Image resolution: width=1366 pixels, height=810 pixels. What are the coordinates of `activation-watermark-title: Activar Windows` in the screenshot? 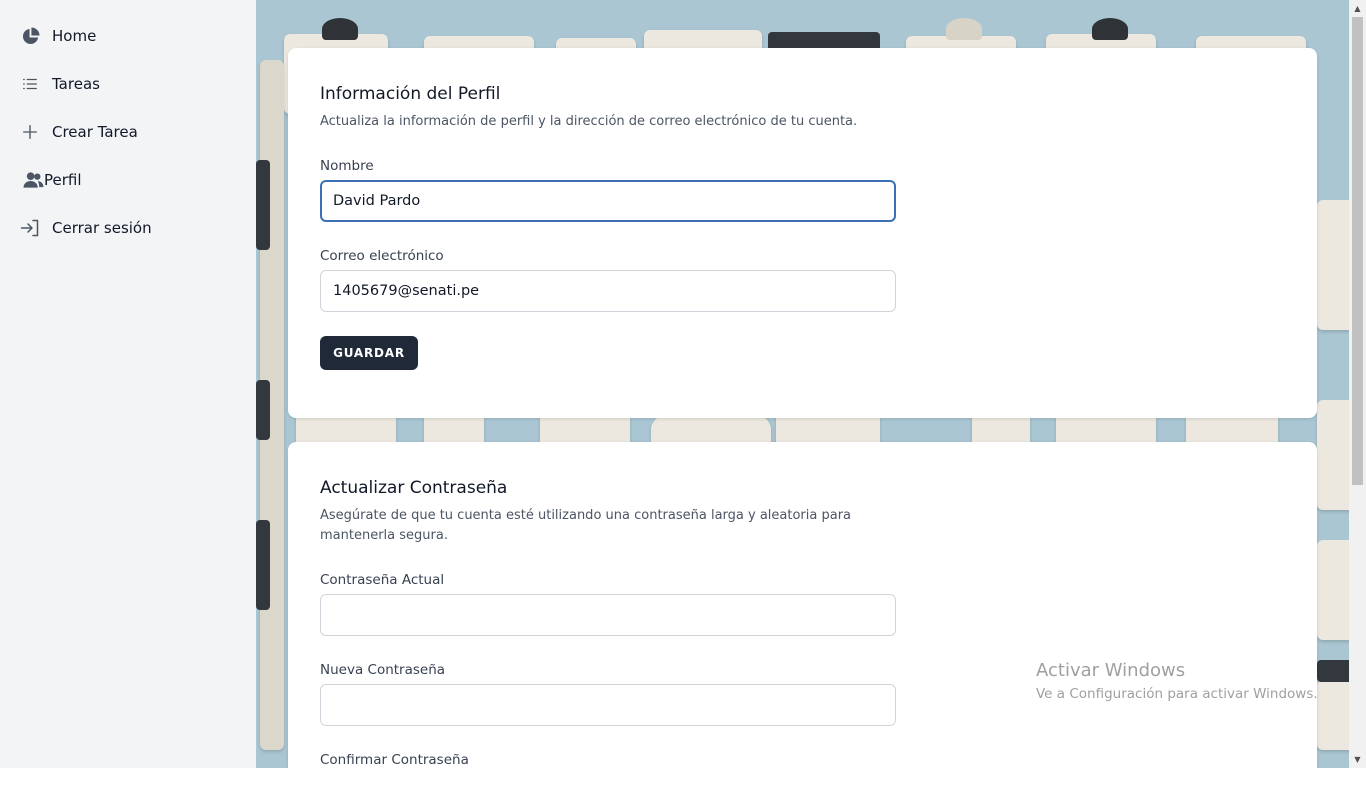 It's located at (1111, 670).